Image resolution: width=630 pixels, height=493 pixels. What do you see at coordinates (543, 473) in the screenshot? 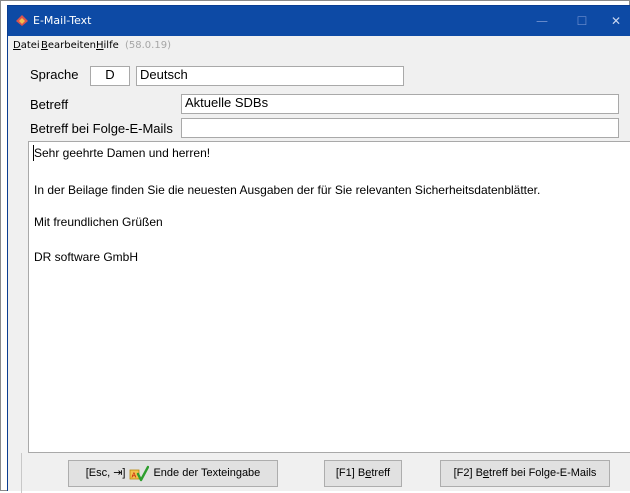
I see `f2-label-rest: treff bei Folge-E-Mails` at bounding box center [543, 473].